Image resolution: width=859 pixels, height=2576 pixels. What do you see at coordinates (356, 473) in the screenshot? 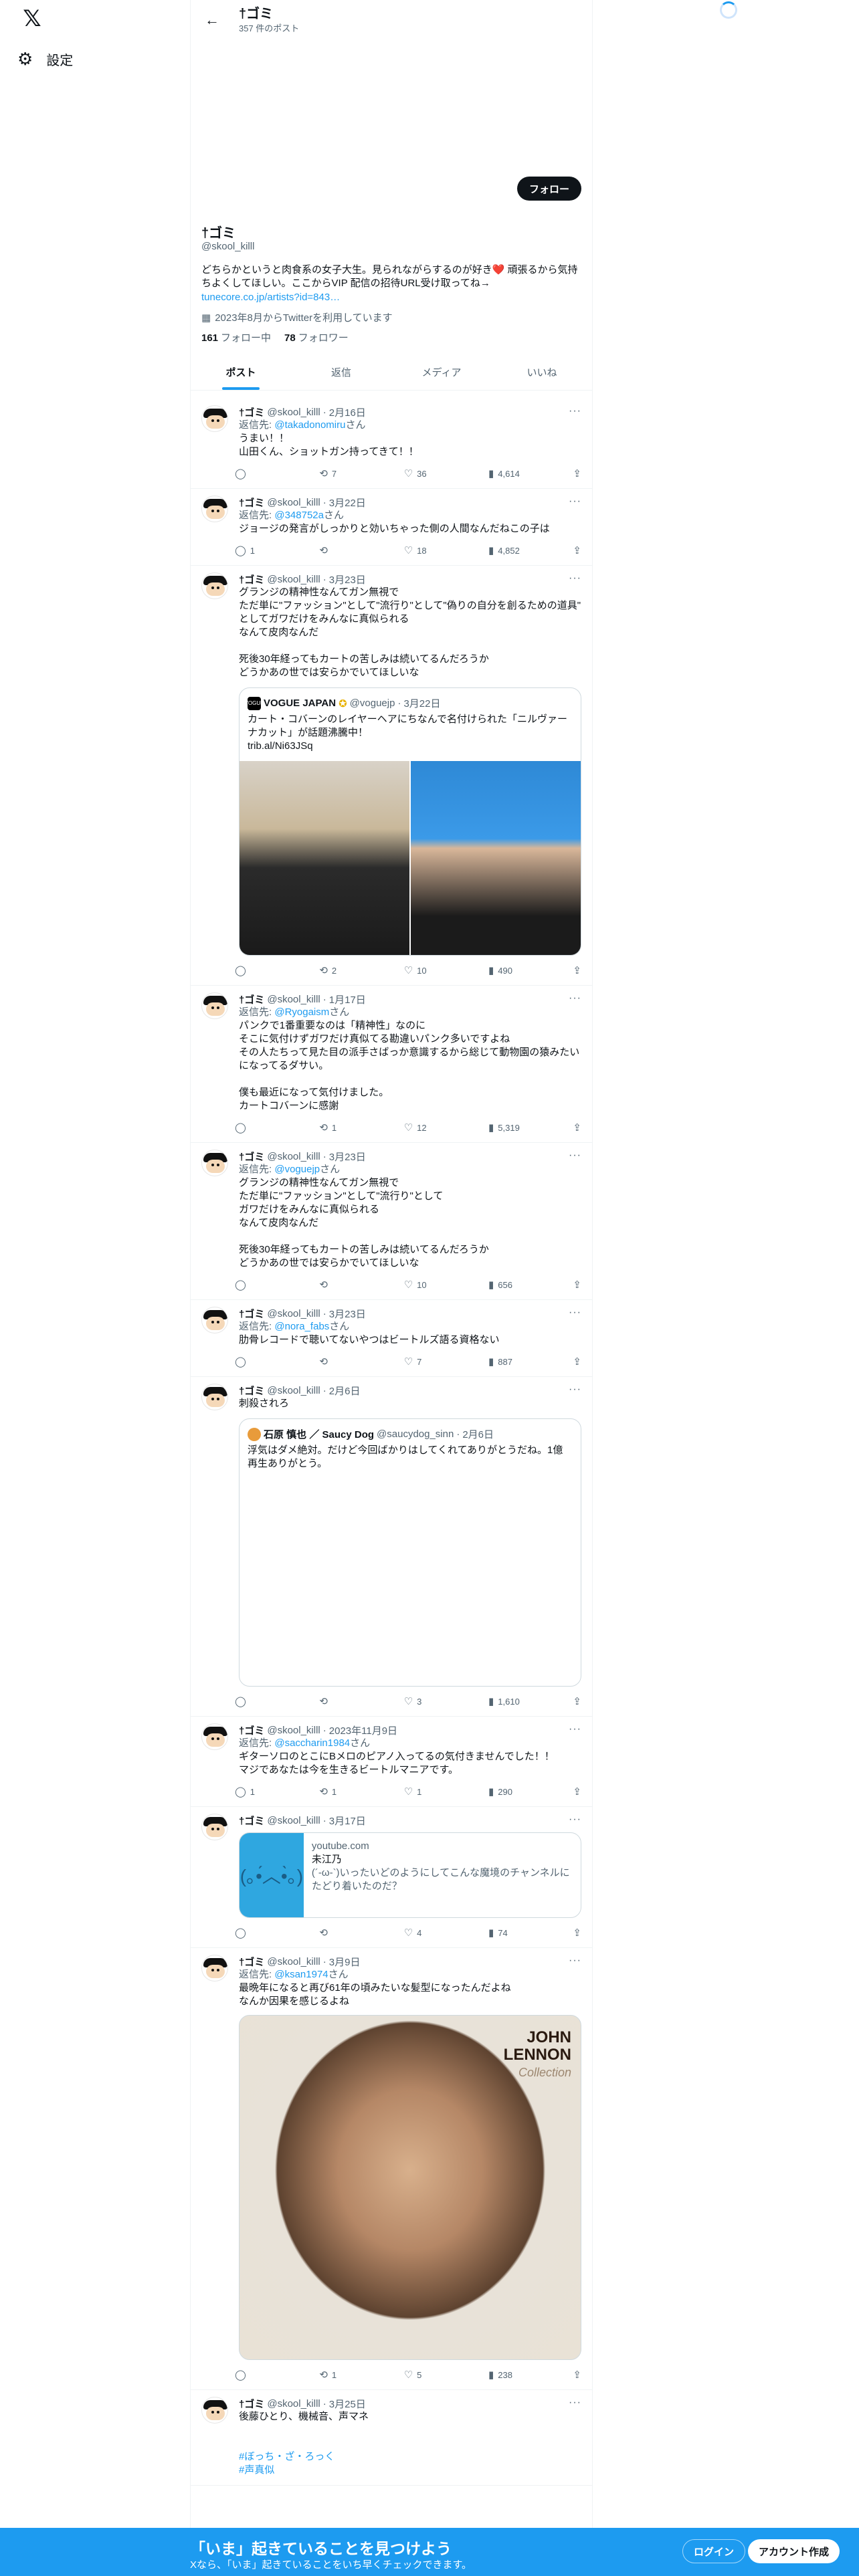
I see `retweet-button: ⟲ 7` at bounding box center [356, 473].